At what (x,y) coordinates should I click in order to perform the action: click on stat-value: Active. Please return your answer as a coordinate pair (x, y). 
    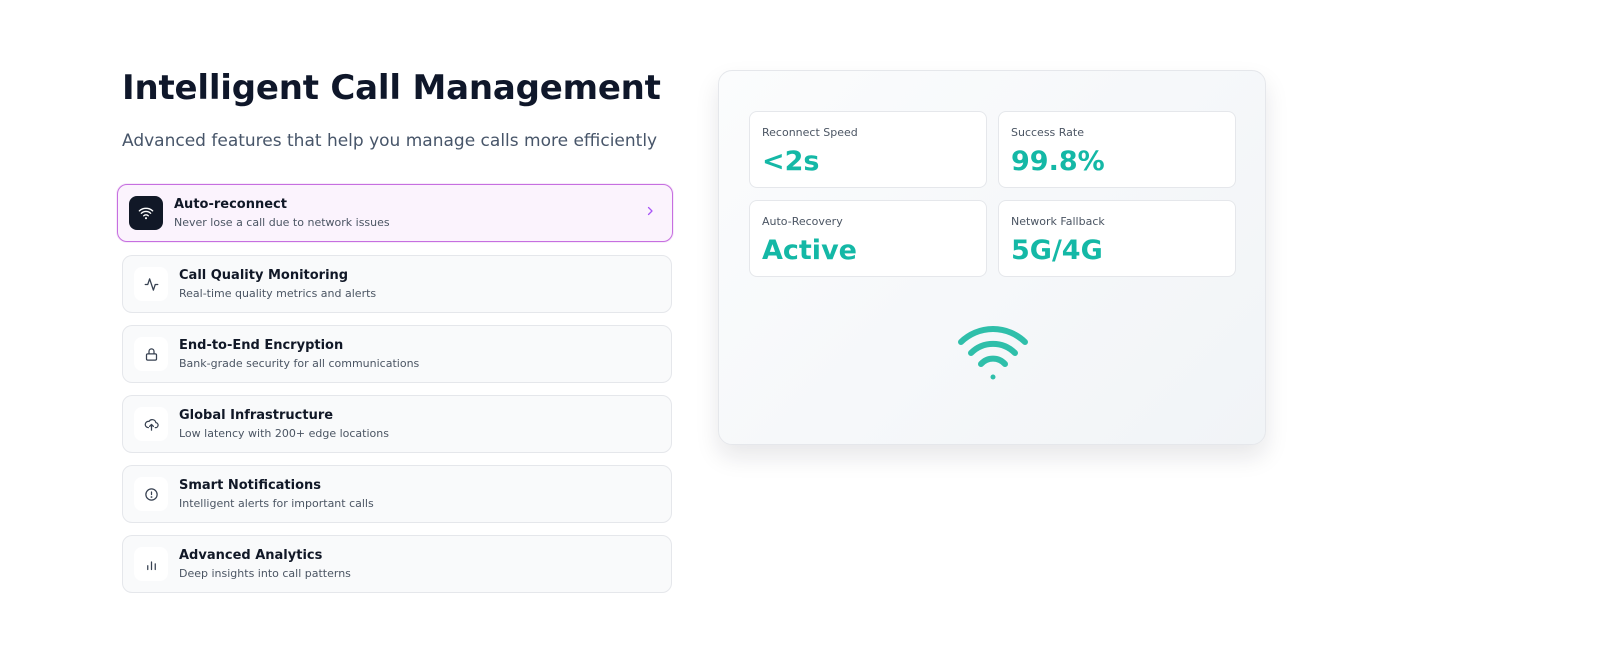
    Looking at the image, I should click on (809, 250).